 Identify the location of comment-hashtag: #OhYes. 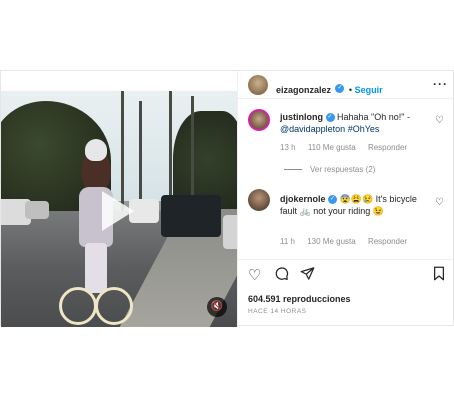
(364, 129).